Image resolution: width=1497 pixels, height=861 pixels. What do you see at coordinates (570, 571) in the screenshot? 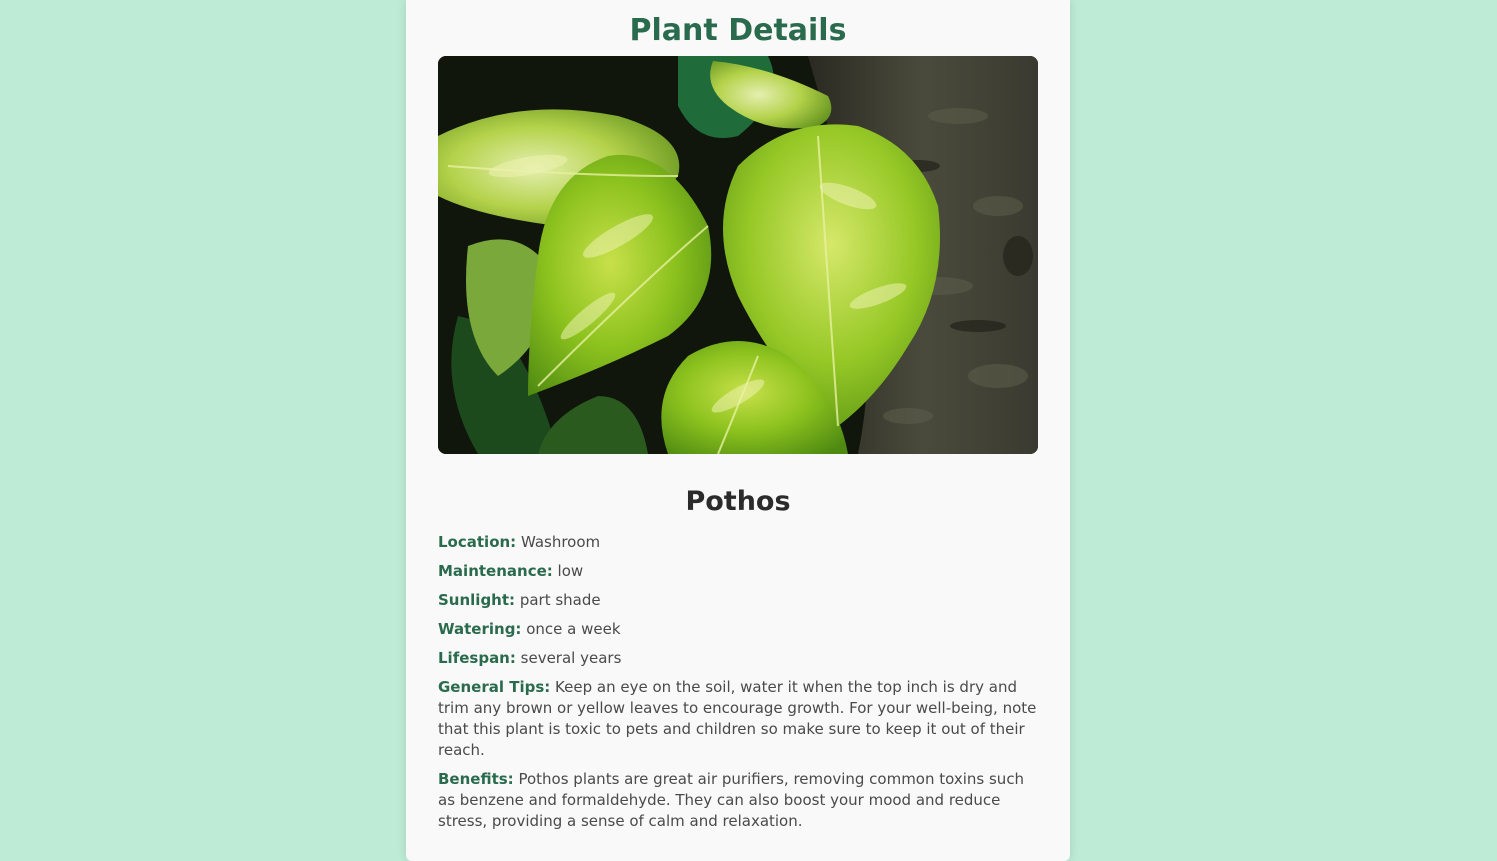
I see `detail-value: low` at bounding box center [570, 571].